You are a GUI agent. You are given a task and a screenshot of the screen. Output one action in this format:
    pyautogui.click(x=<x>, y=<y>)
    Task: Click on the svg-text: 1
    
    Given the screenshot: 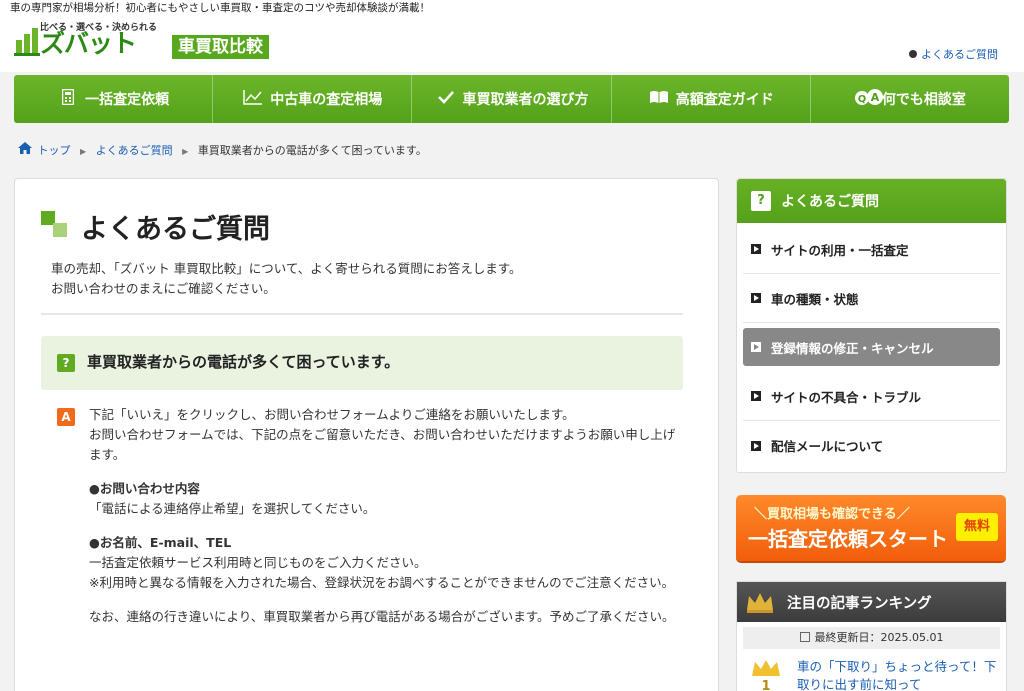 What is the action you would take?
    pyautogui.click(x=765, y=685)
    